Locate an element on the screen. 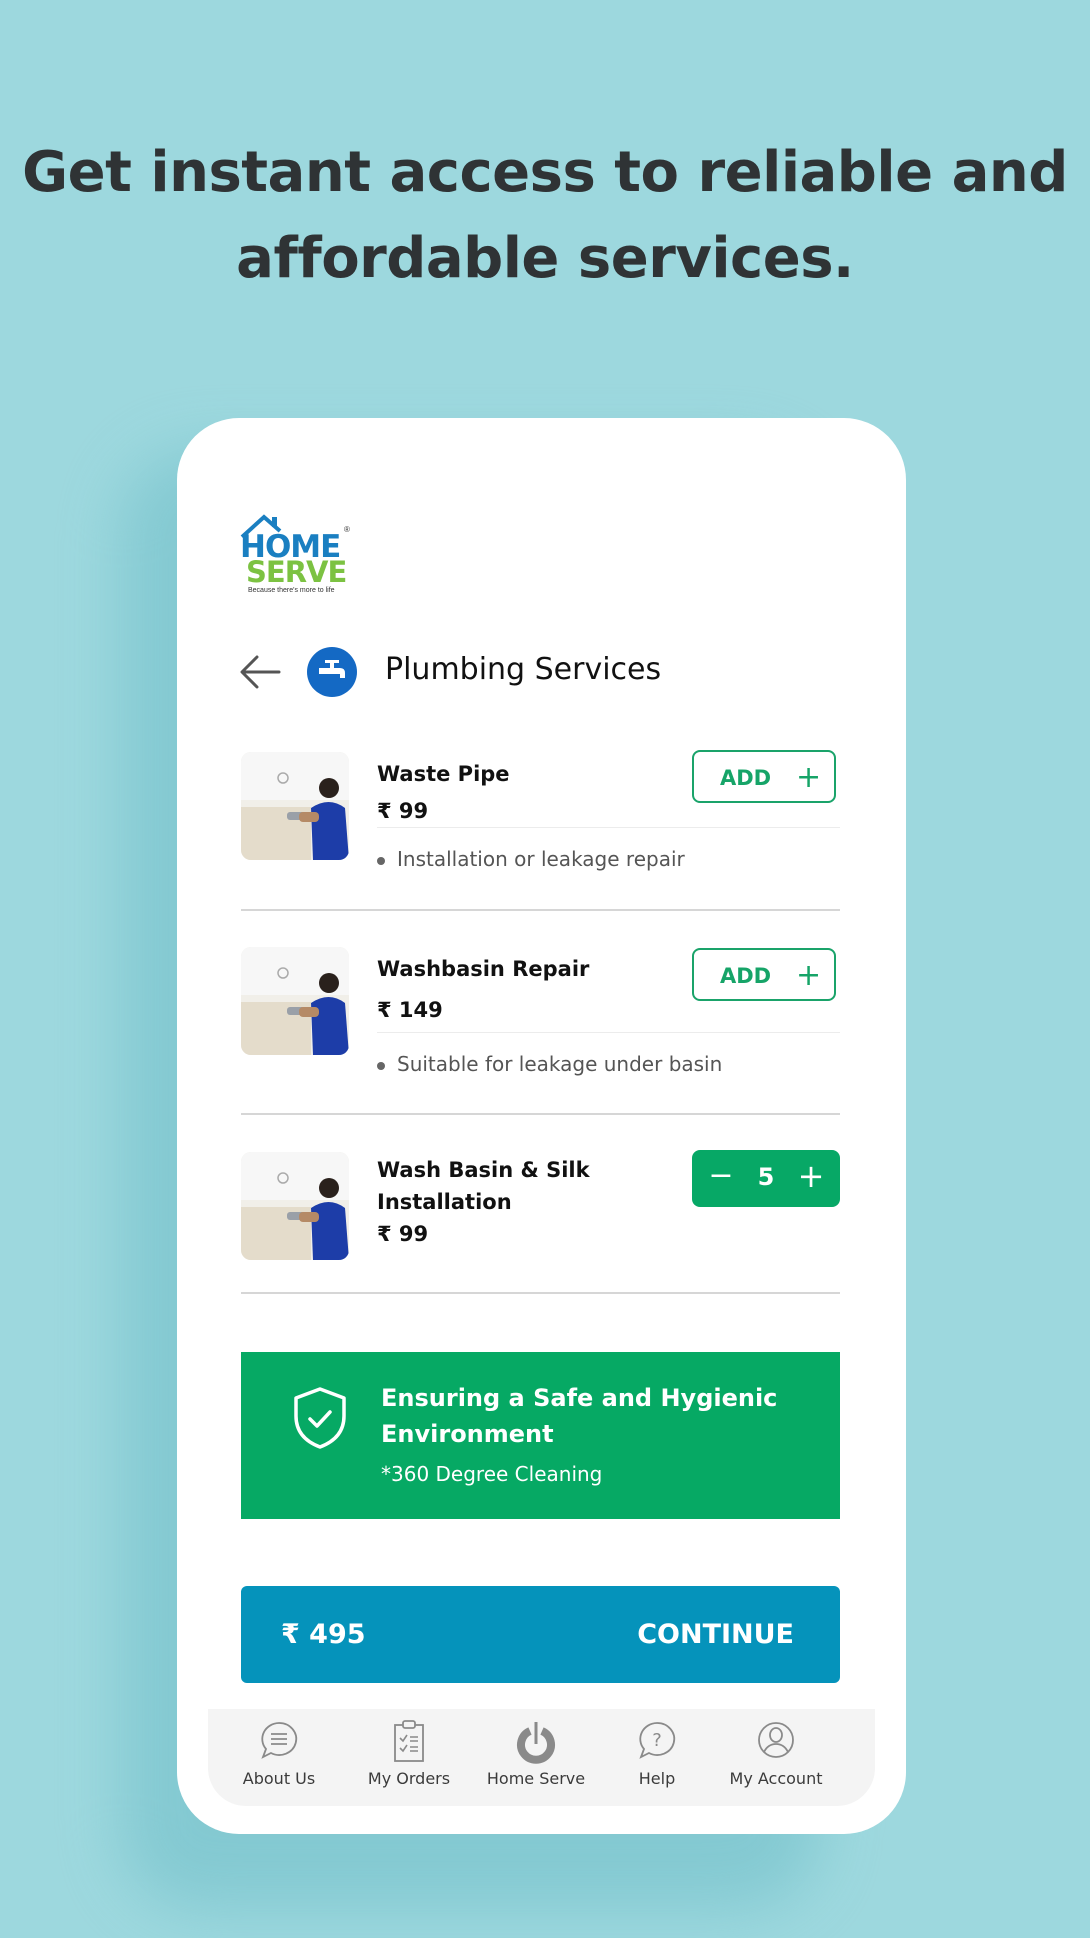 Image resolution: width=1090 pixels, height=1938 pixels. nav-label: Home Serve is located at coordinates (536, 1778).